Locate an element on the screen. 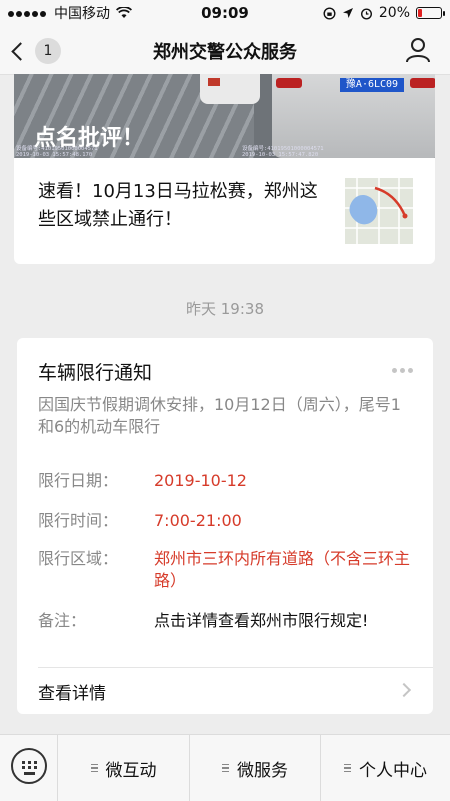 The height and width of the screenshot is (801, 450). bottom-menu: 微互动 微服务 个人中心 is located at coordinates (225, 767).